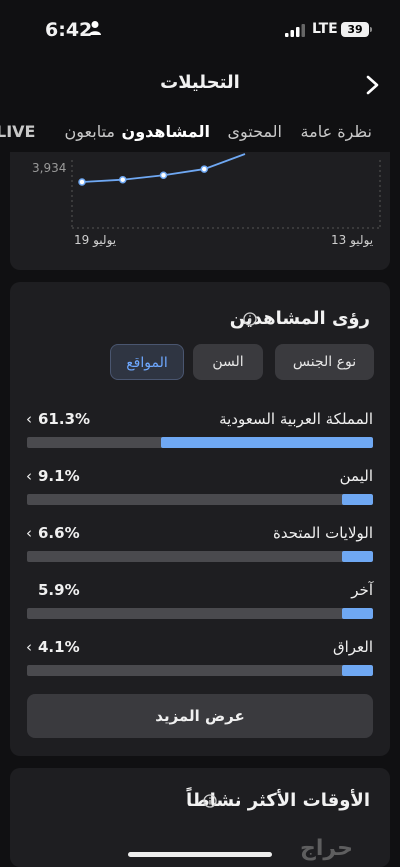 This screenshot has width=400, height=867. I want to click on tab-overview: نظرة عامة, so click(336, 131).